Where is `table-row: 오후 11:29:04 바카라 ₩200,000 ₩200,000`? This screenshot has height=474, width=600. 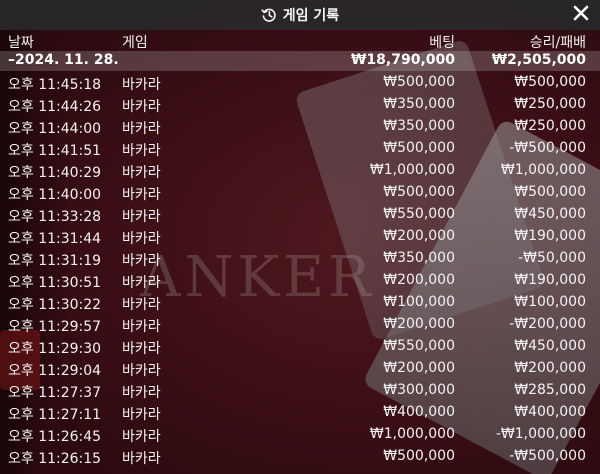
table-row: 오후 11:29:04 바카라 ₩200,000 ₩200,000 is located at coordinates (300, 369).